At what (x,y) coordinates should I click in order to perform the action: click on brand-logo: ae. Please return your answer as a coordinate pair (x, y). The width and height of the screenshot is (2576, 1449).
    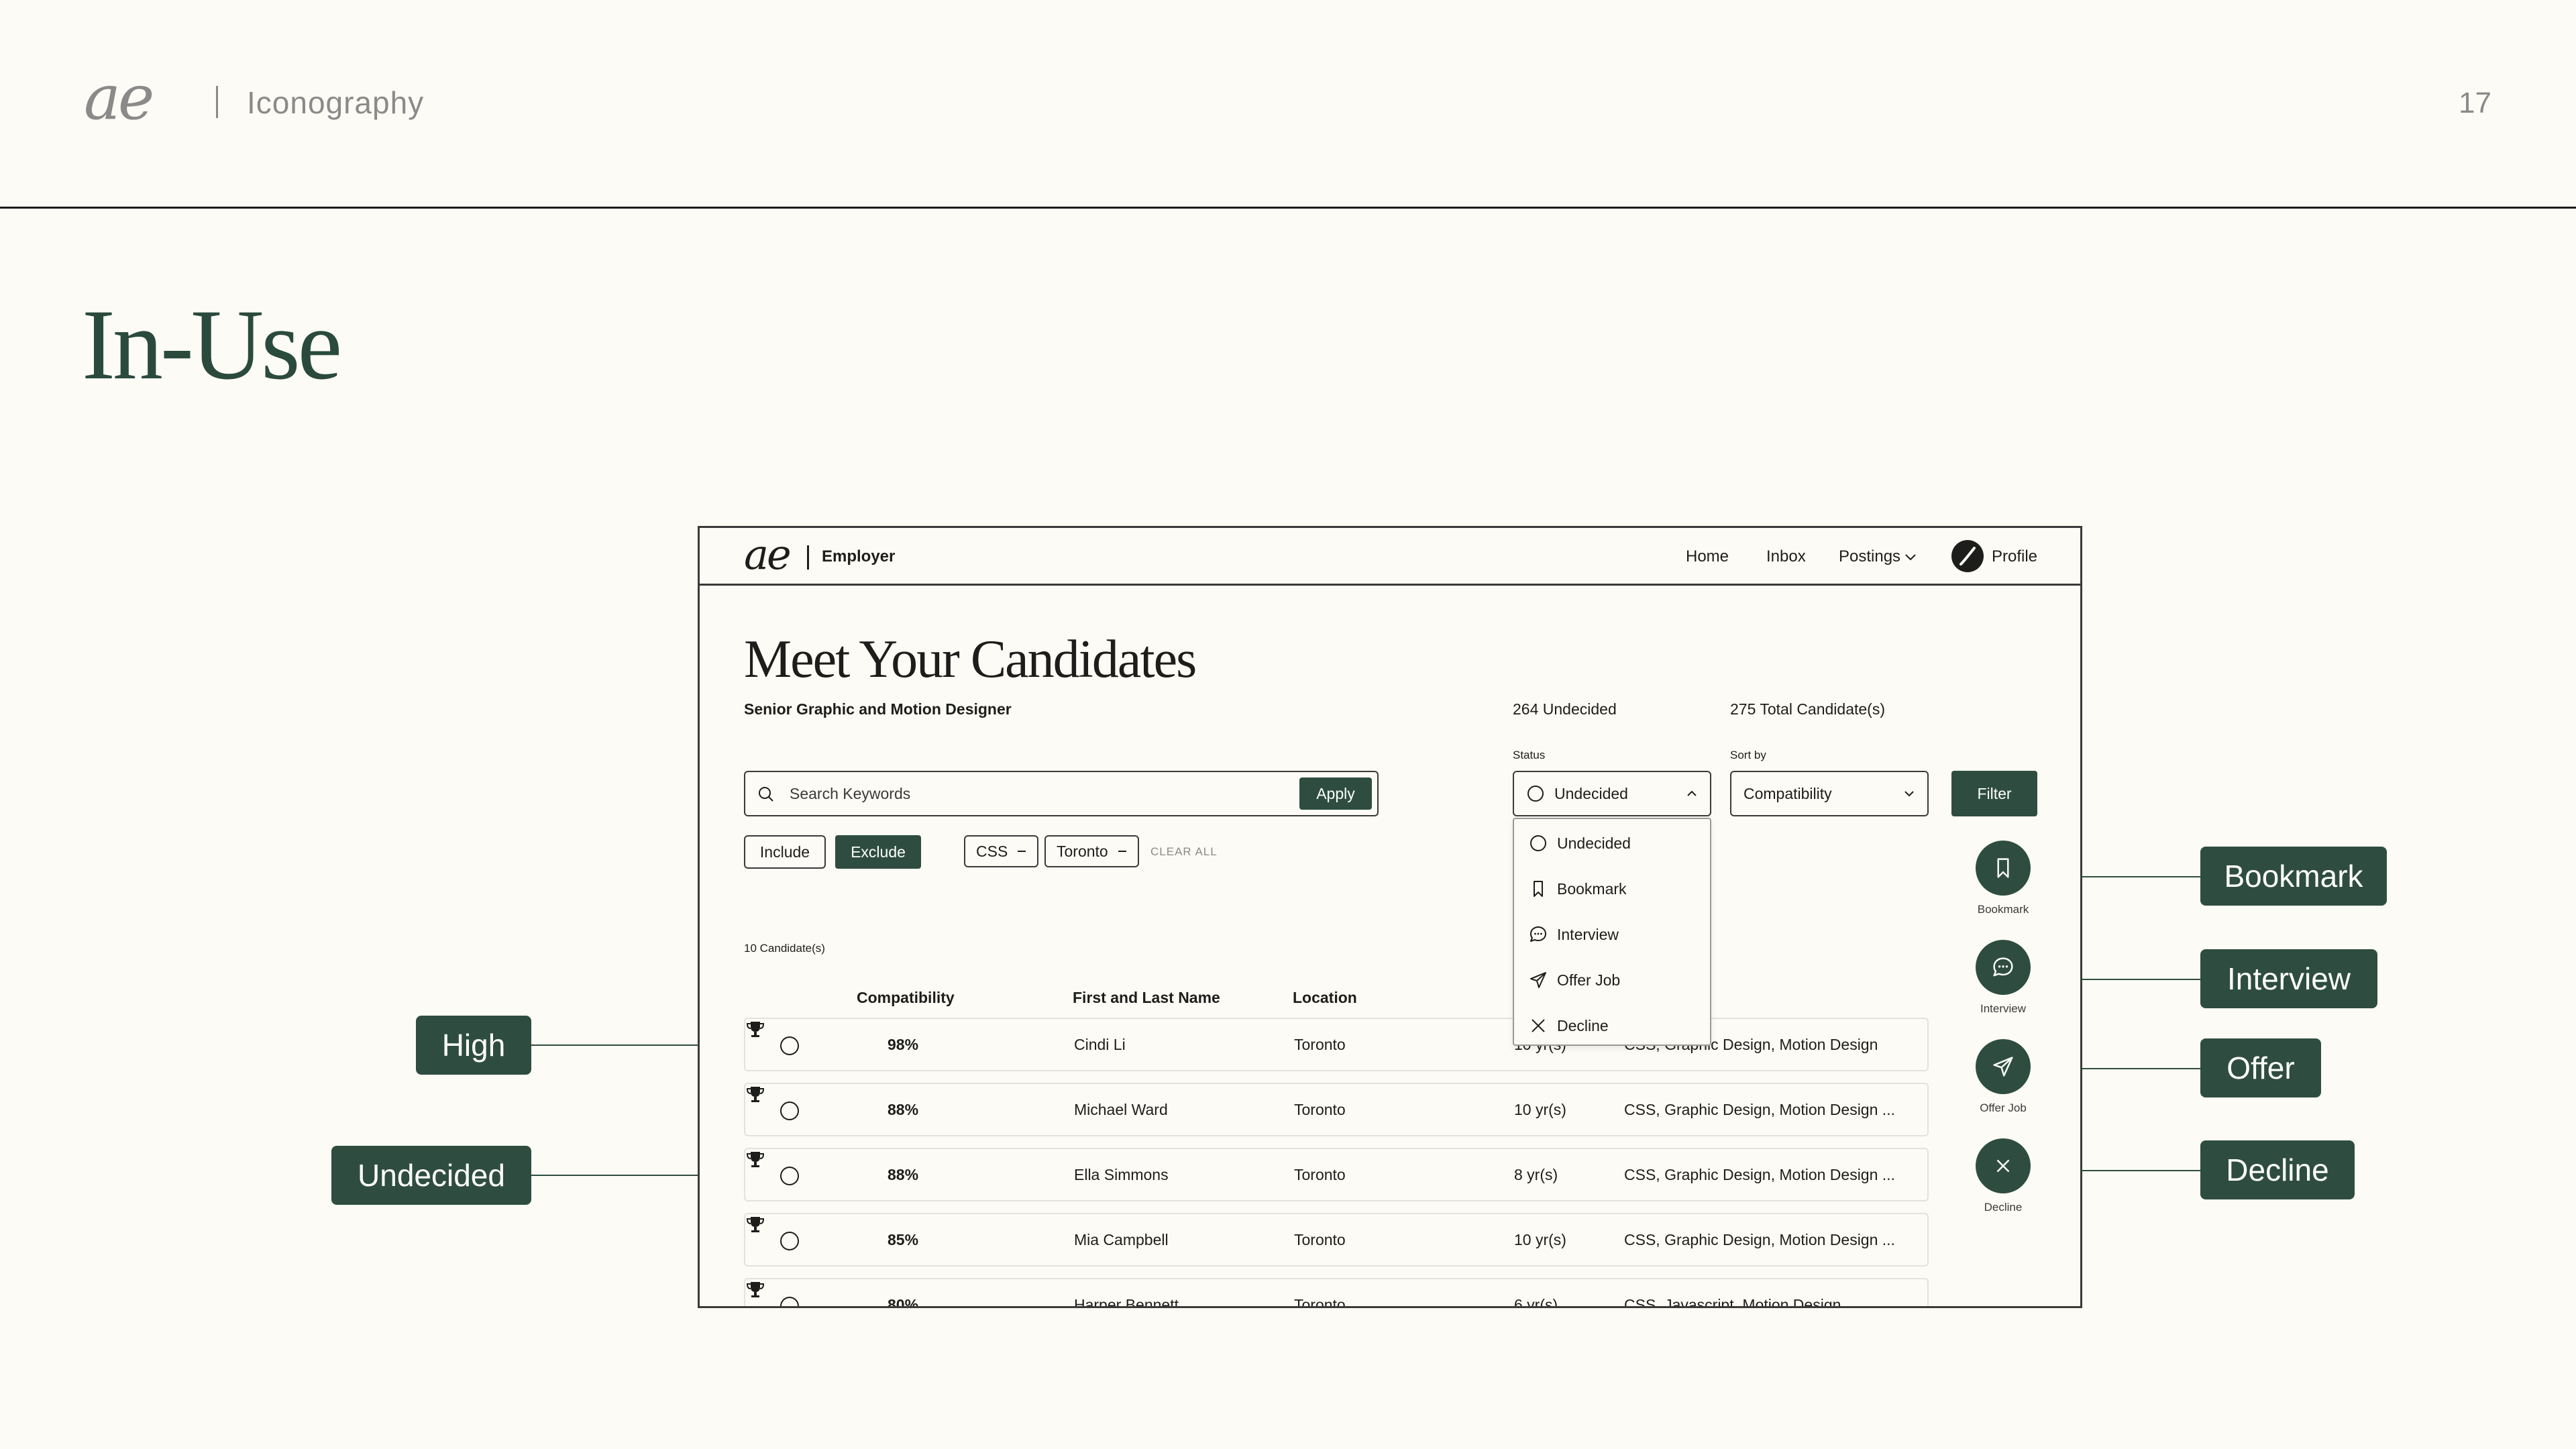
    Looking at the image, I should click on (119, 97).